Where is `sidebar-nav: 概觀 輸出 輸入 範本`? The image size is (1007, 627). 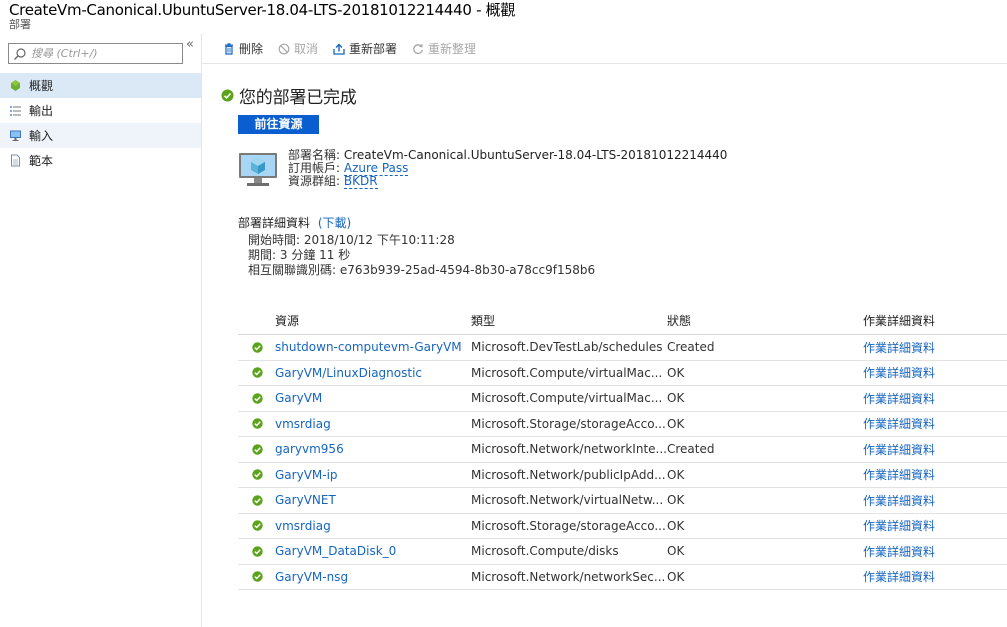
sidebar-nav: 概觀 輸出 輸入 範本 is located at coordinates (100, 123).